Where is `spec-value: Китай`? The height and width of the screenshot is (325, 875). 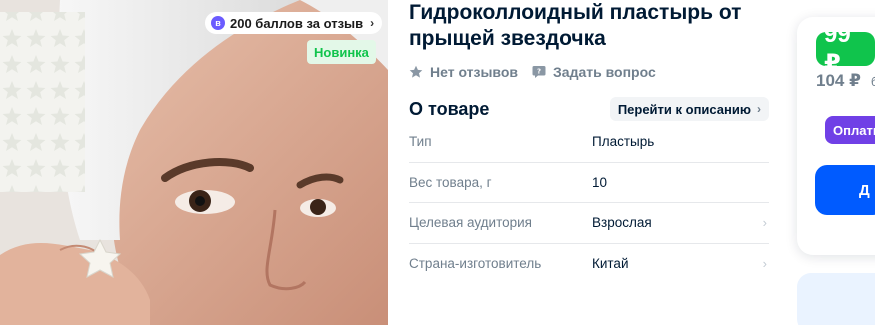 spec-value: Китай is located at coordinates (610, 264).